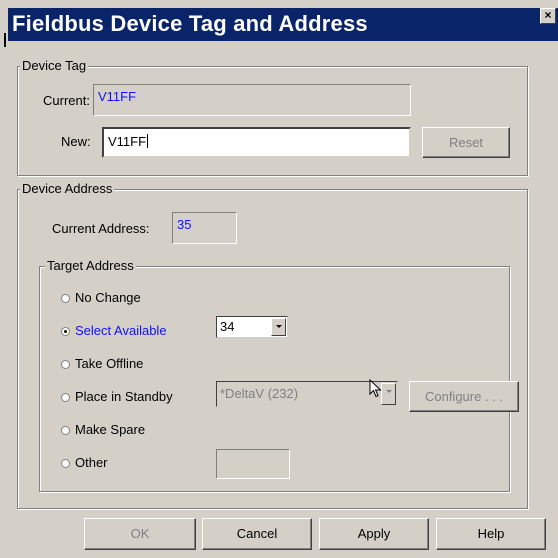 This screenshot has height=558, width=558. Describe the element at coordinates (204, 228) in the screenshot. I see `current-address-value: 35` at that location.